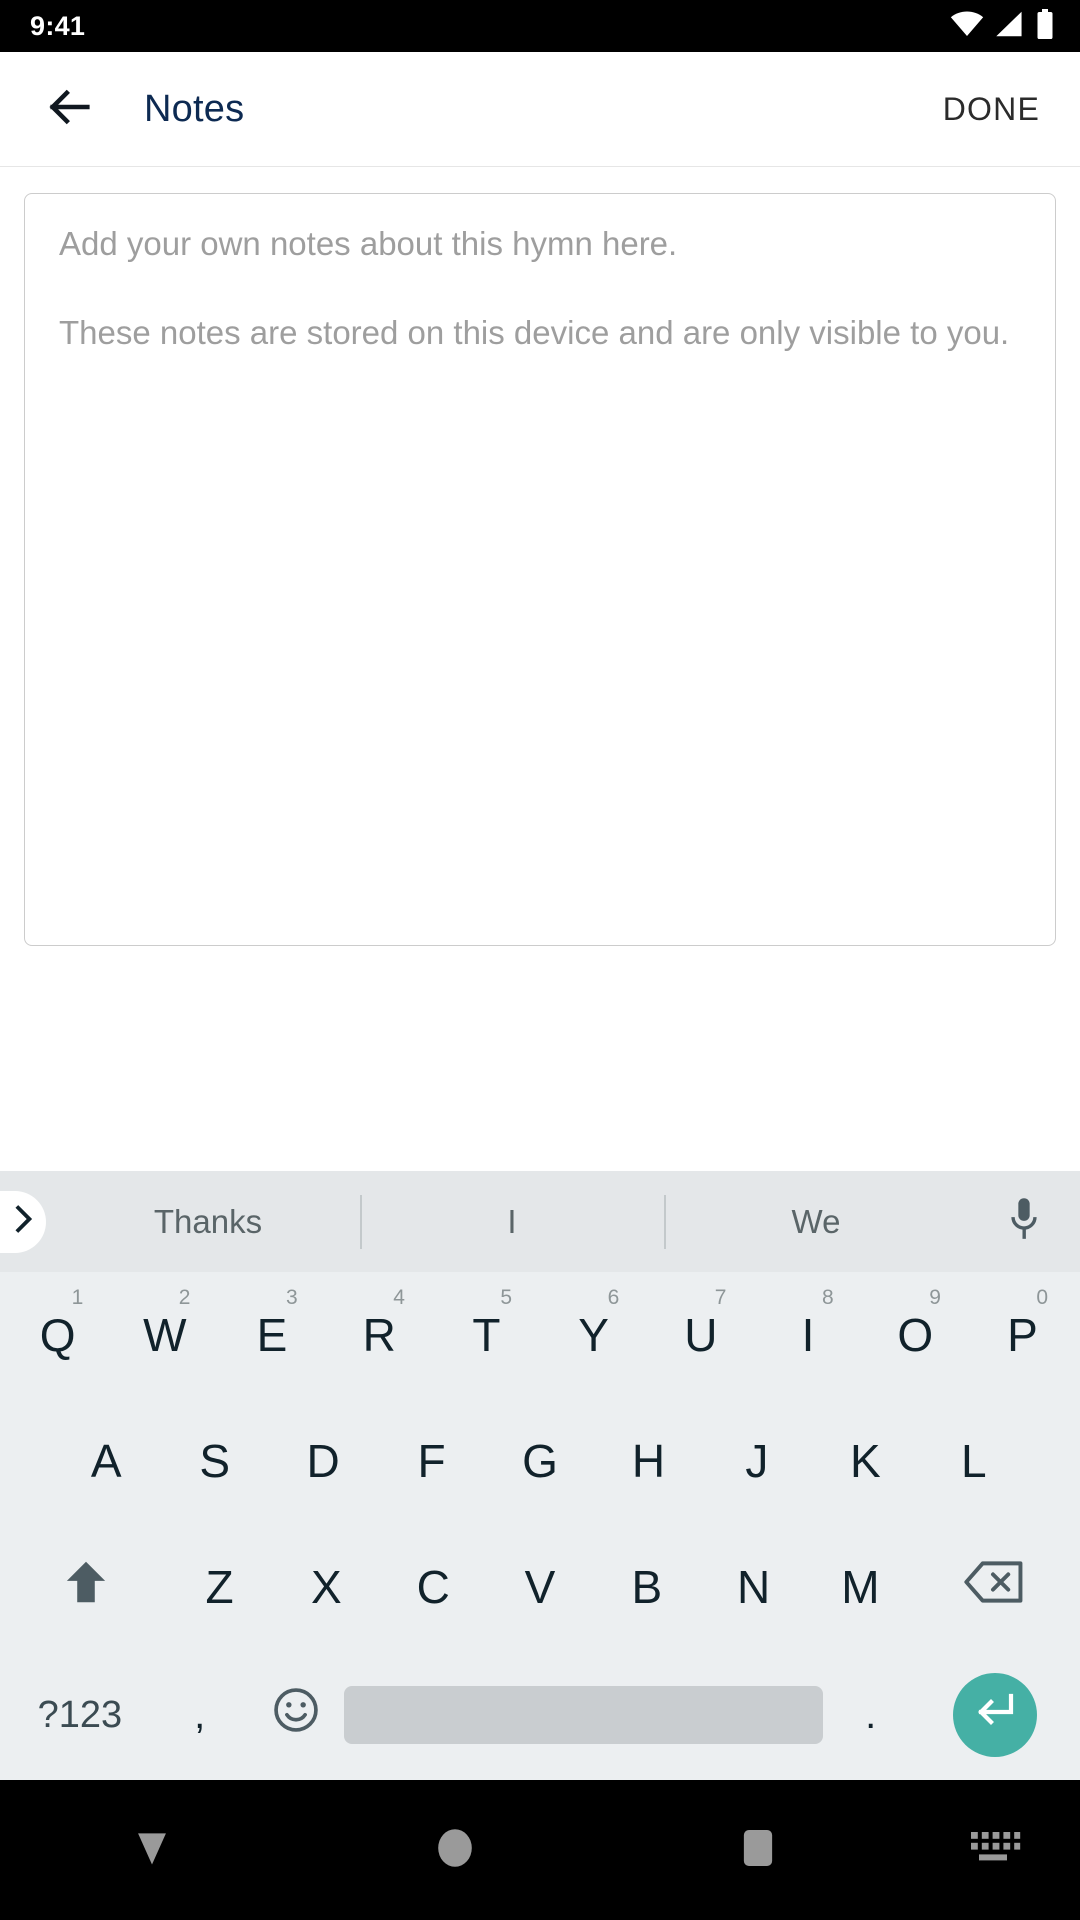 The image size is (1080, 1920). I want to click on page-title: Notes, so click(194, 108).